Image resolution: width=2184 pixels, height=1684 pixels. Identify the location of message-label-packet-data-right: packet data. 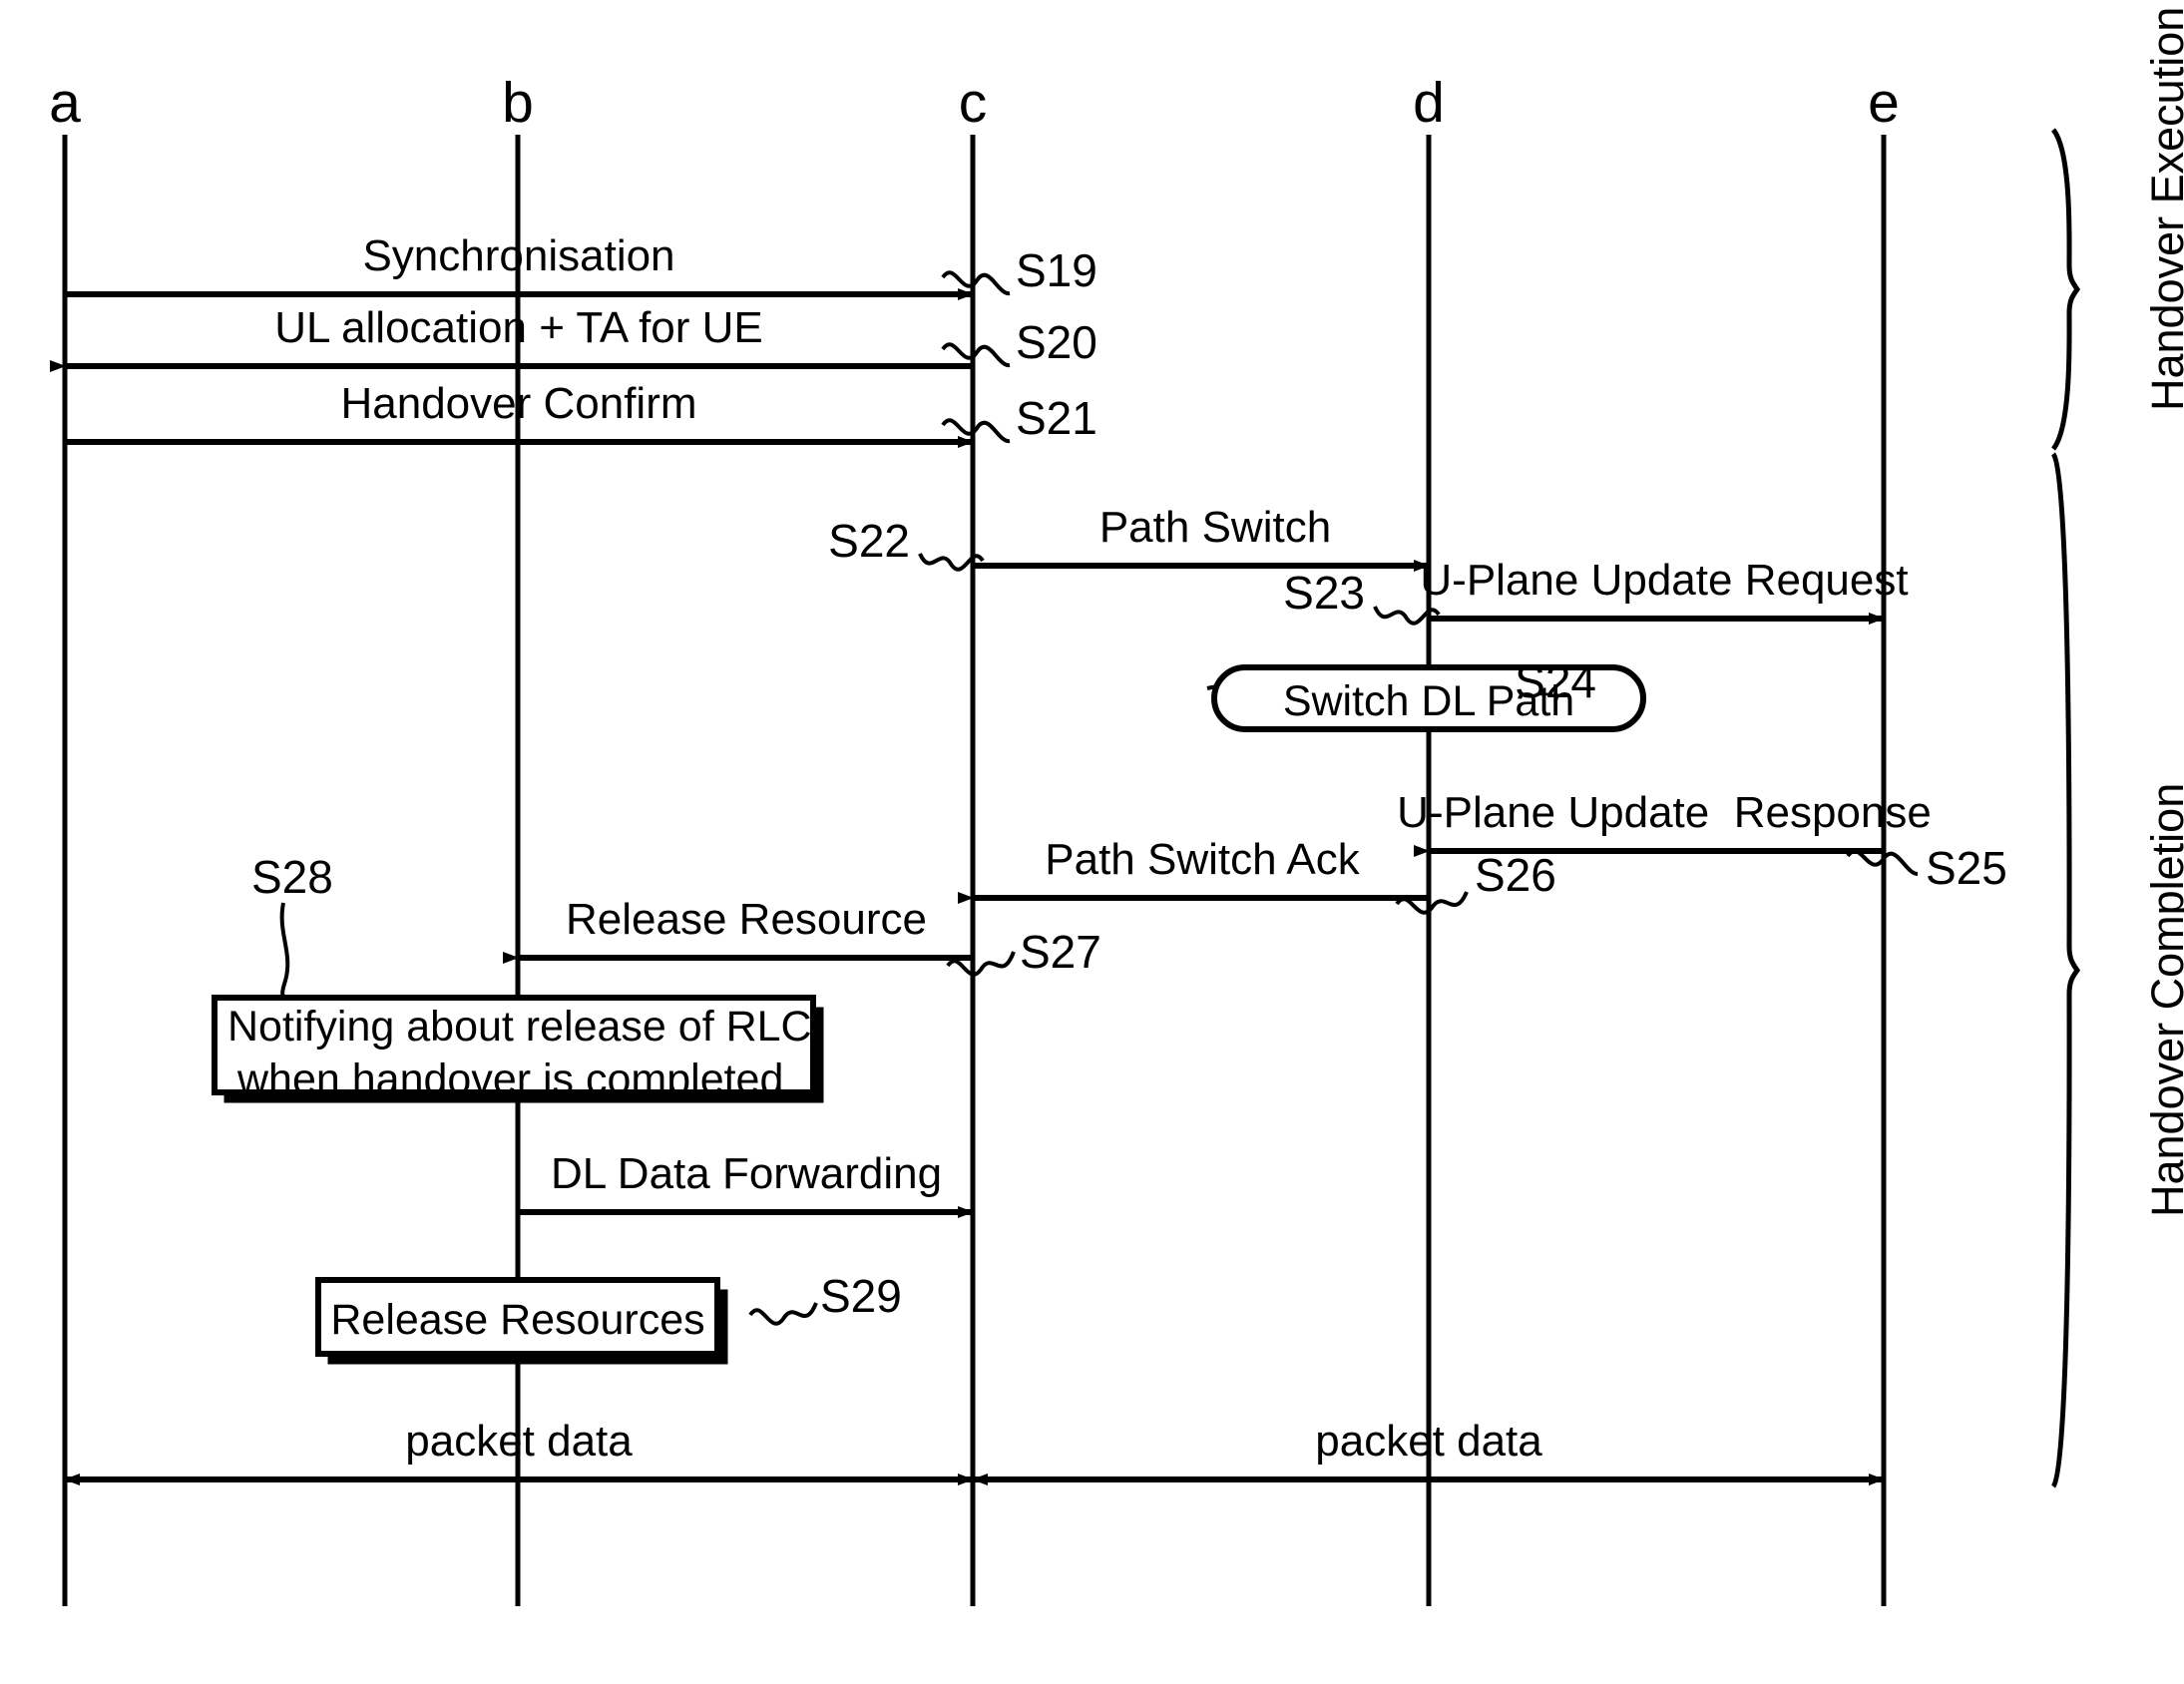
(1428, 1441).